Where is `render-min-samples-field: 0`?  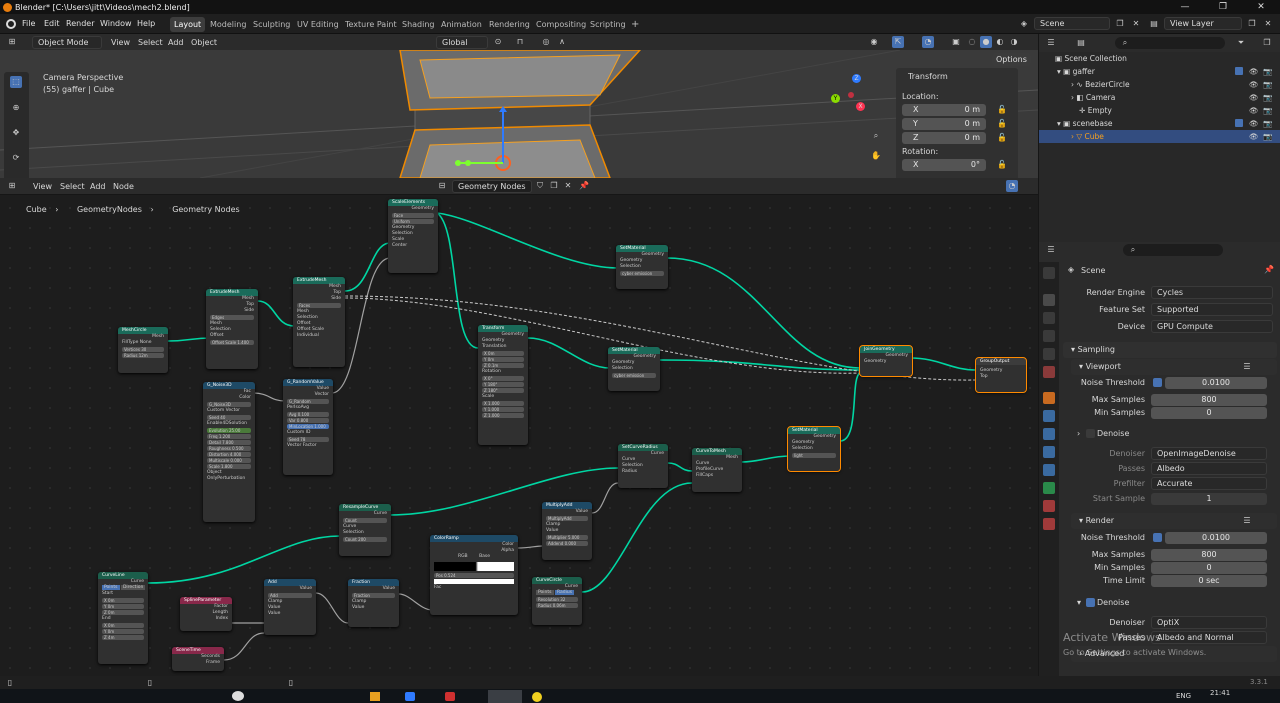
render-min-samples-field: 0 is located at coordinates (1209, 568).